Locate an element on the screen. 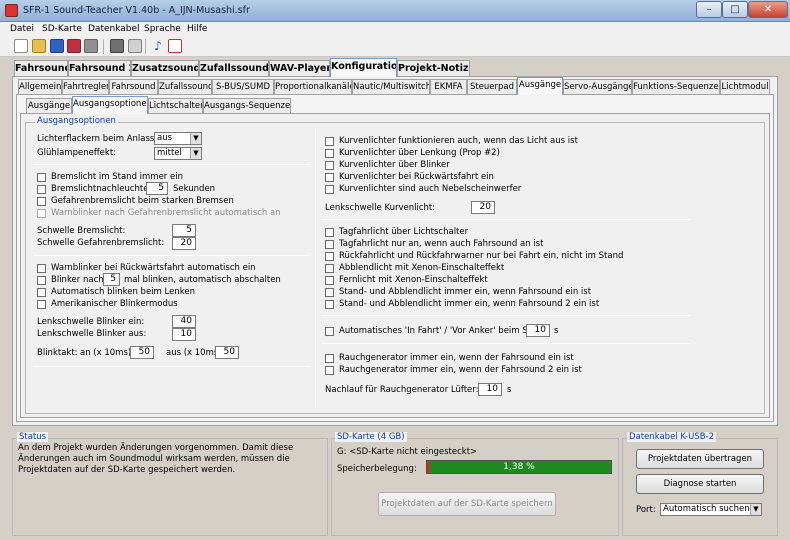 The width and height of the screenshot is (790, 540). subtab-zufallssound: Zufallssound is located at coordinates (185, 87).